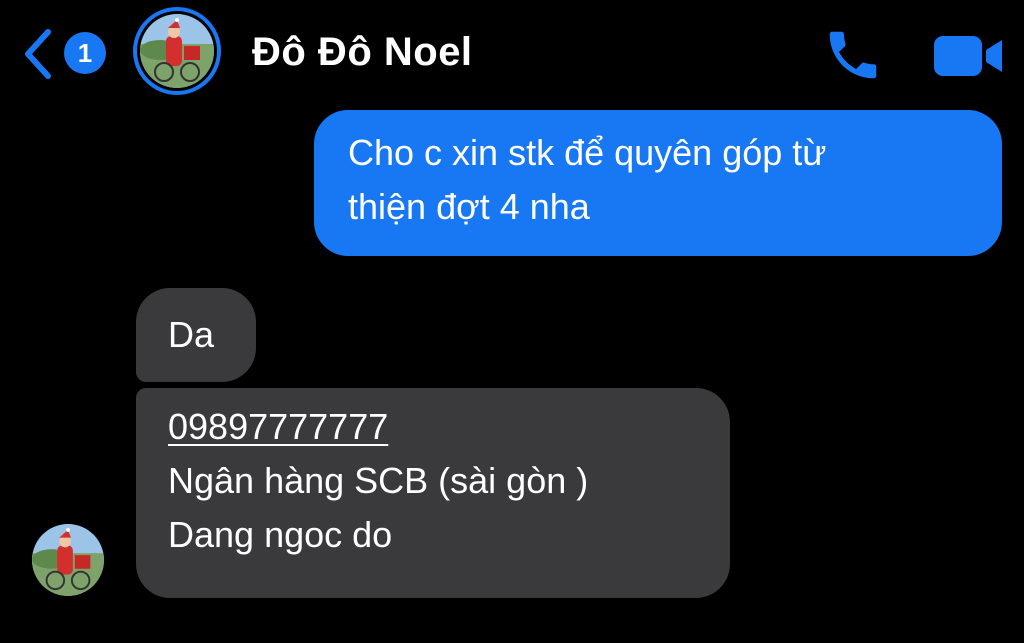 The width and height of the screenshot is (1024, 643). What do you see at coordinates (362, 52) in the screenshot?
I see `contact-name: Đô Đô Noel` at bounding box center [362, 52].